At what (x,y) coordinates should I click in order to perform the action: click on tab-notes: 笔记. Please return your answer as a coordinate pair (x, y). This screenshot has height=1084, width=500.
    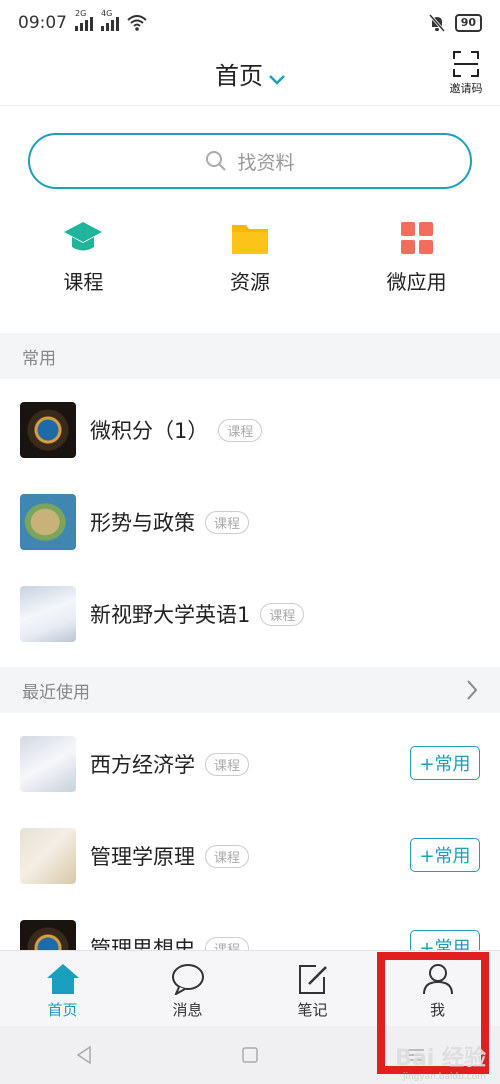
    Looking at the image, I should click on (312, 988).